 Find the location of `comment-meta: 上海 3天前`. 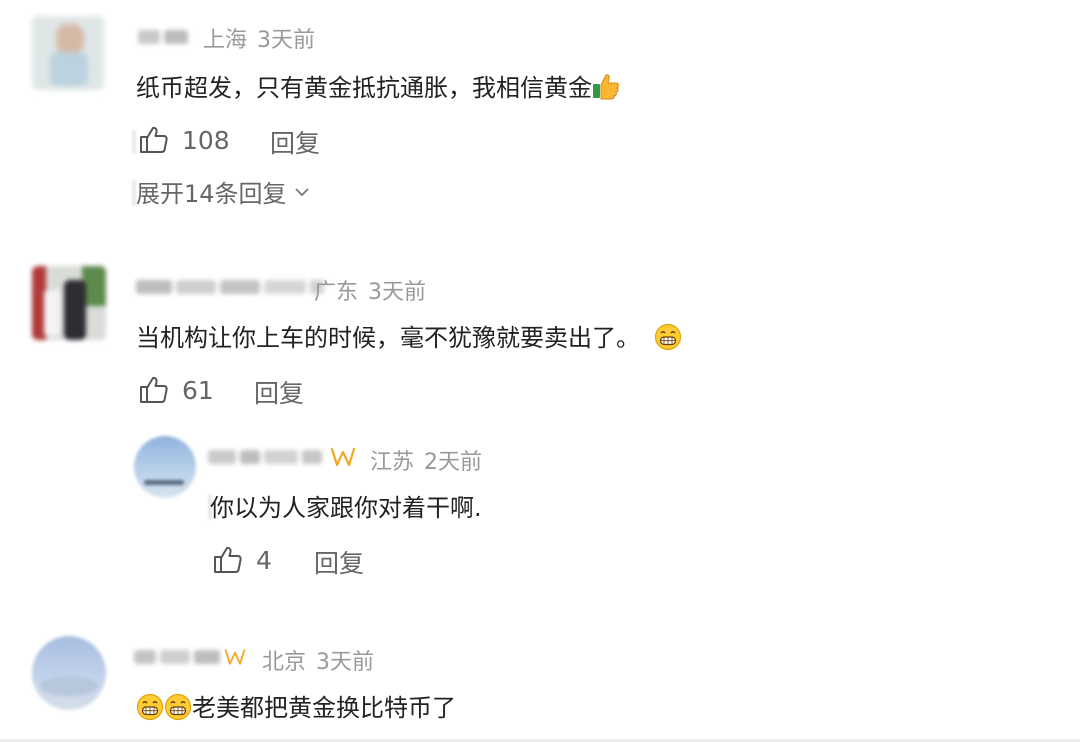

comment-meta: 上海 3天前 is located at coordinates (259, 38).